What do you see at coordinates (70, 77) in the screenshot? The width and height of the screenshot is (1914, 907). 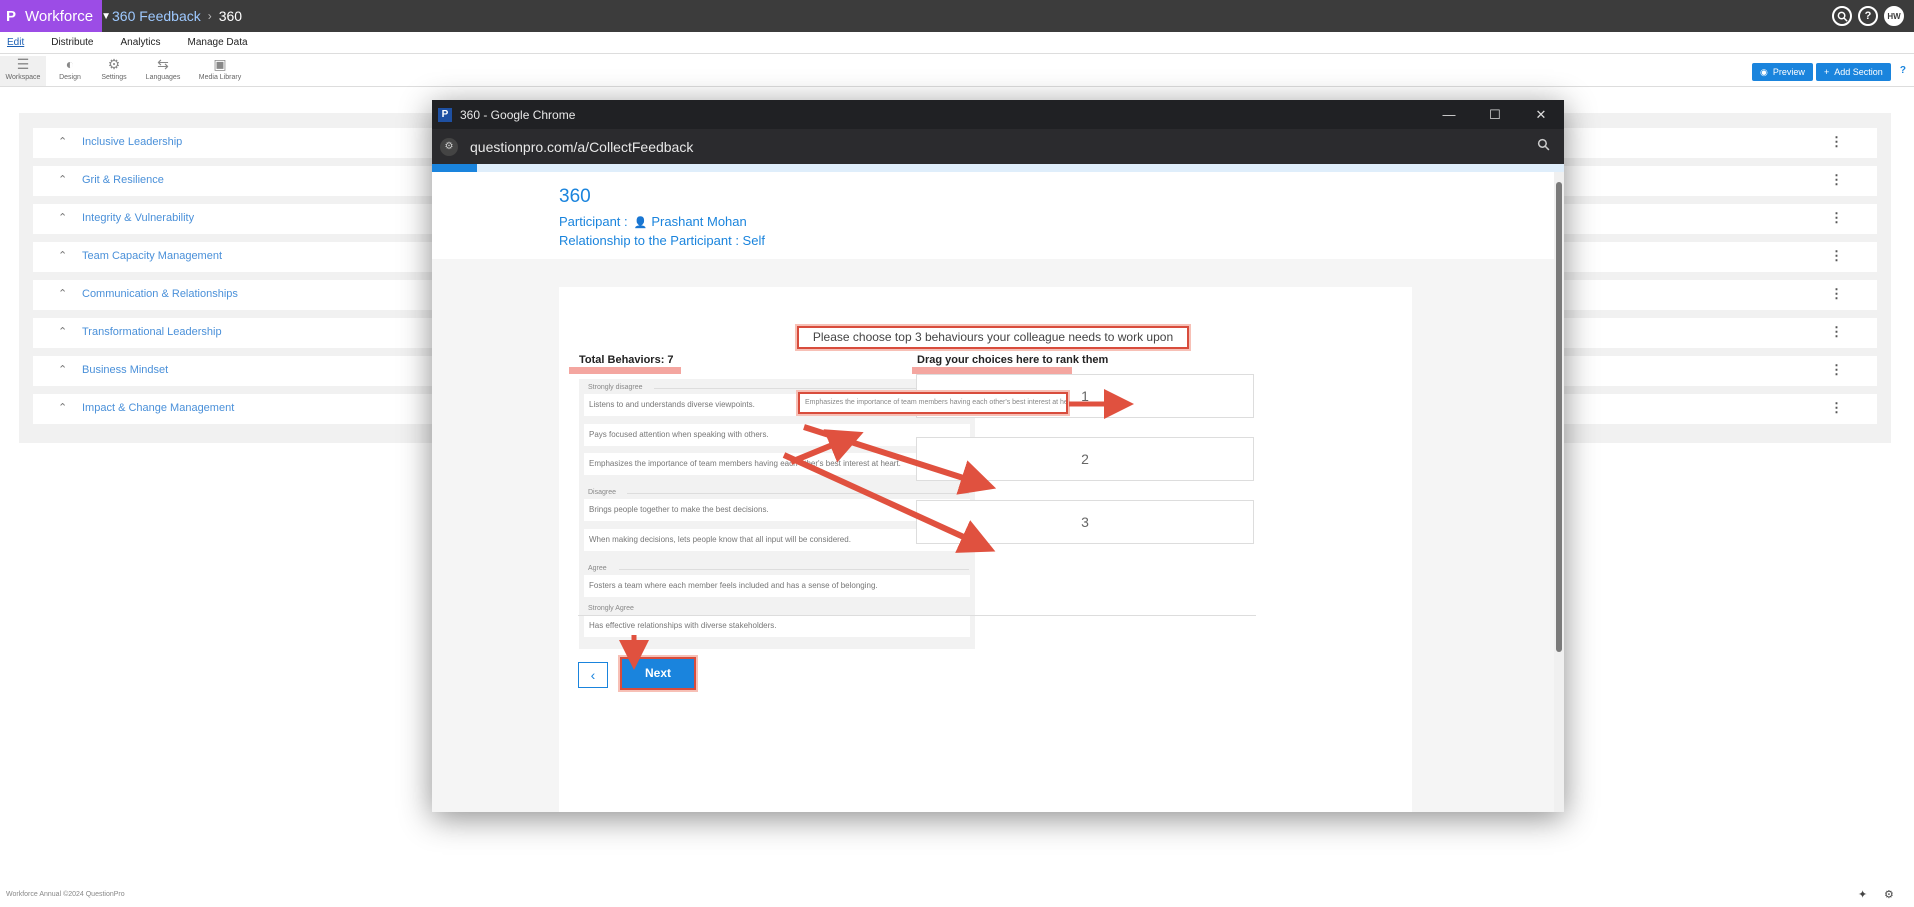 I see `tool-label: Design` at bounding box center [70, 77].